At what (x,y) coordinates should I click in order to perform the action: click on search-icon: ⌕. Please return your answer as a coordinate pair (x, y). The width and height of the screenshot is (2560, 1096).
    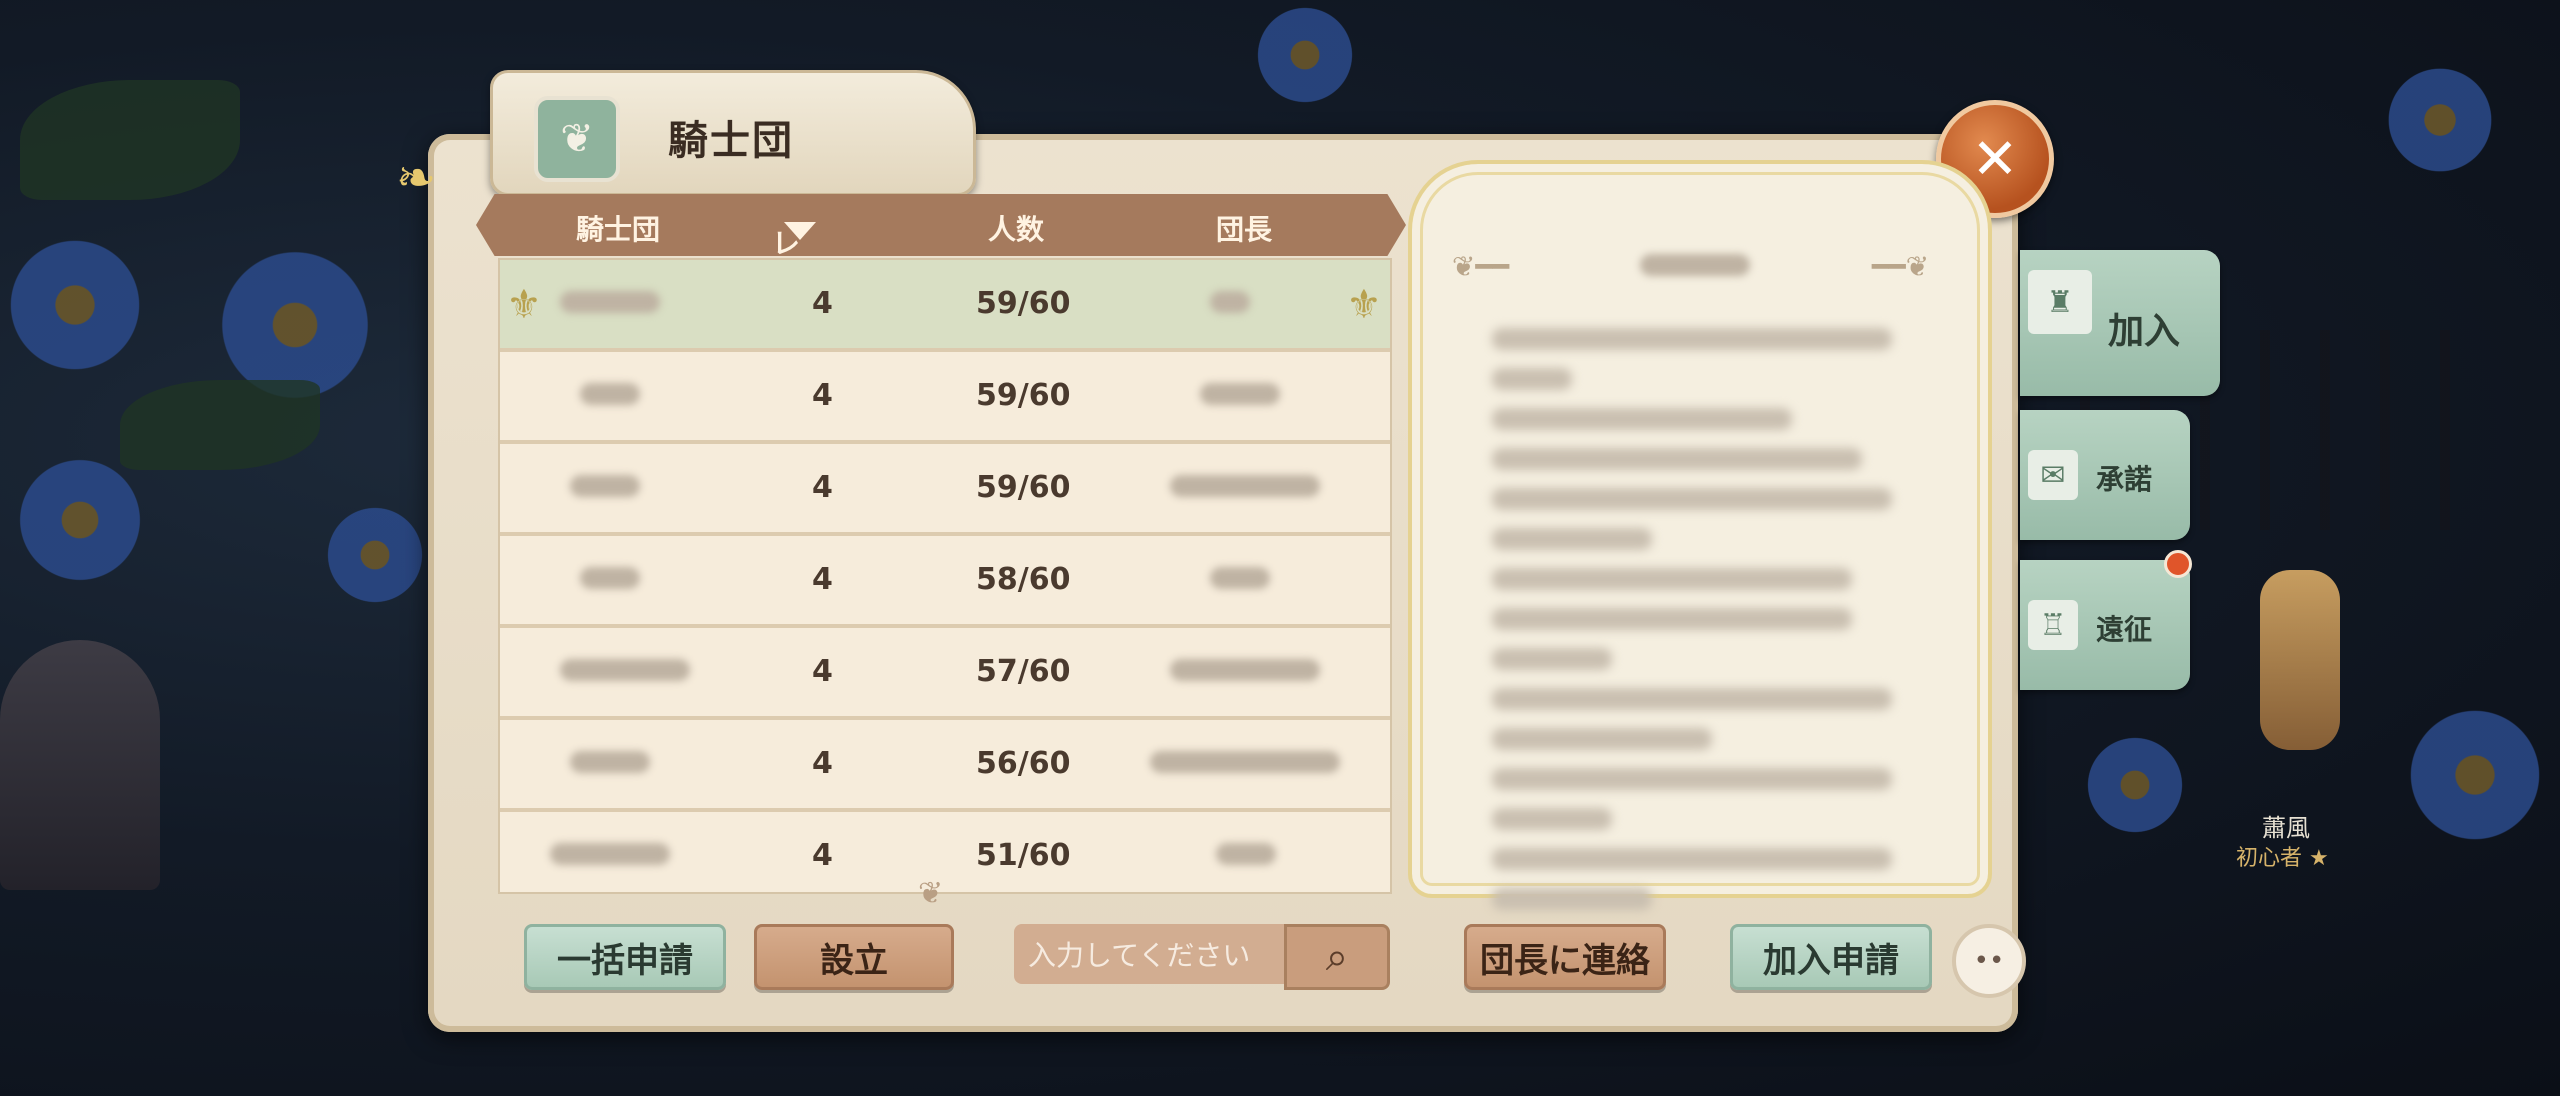
    Looking at the image, I should click on (1337, 957).